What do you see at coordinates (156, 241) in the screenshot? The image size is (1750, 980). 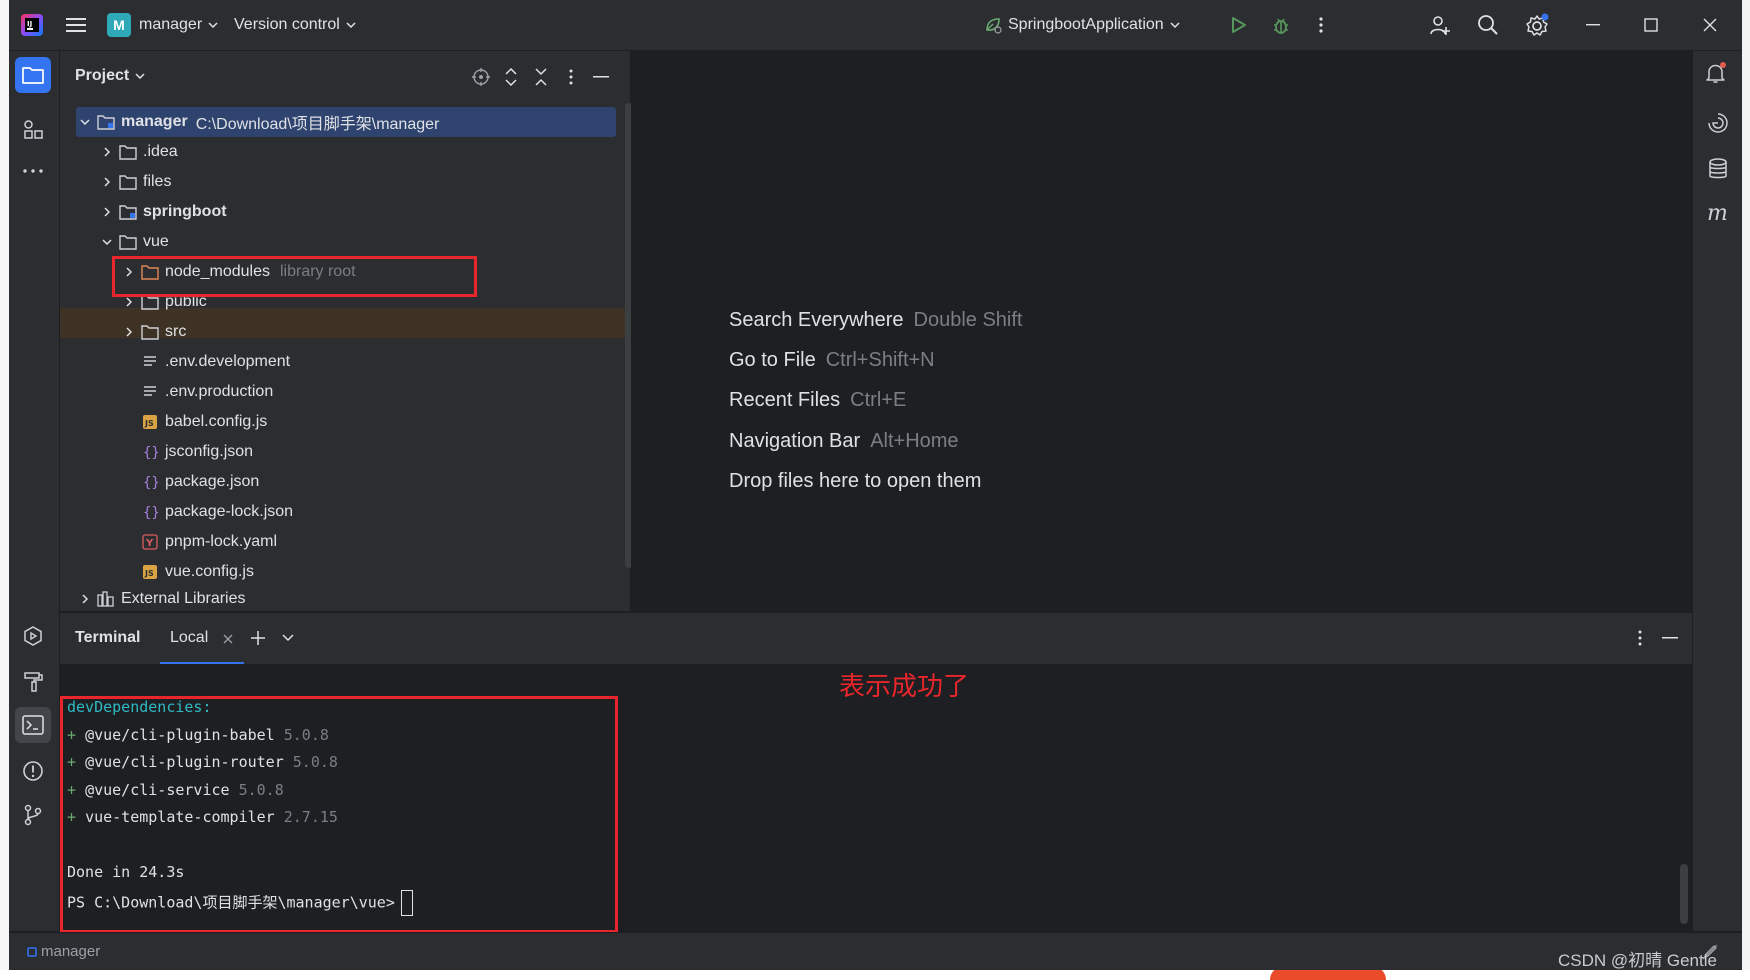 I see `tree-label: vue` at bounding box center [156, 241].